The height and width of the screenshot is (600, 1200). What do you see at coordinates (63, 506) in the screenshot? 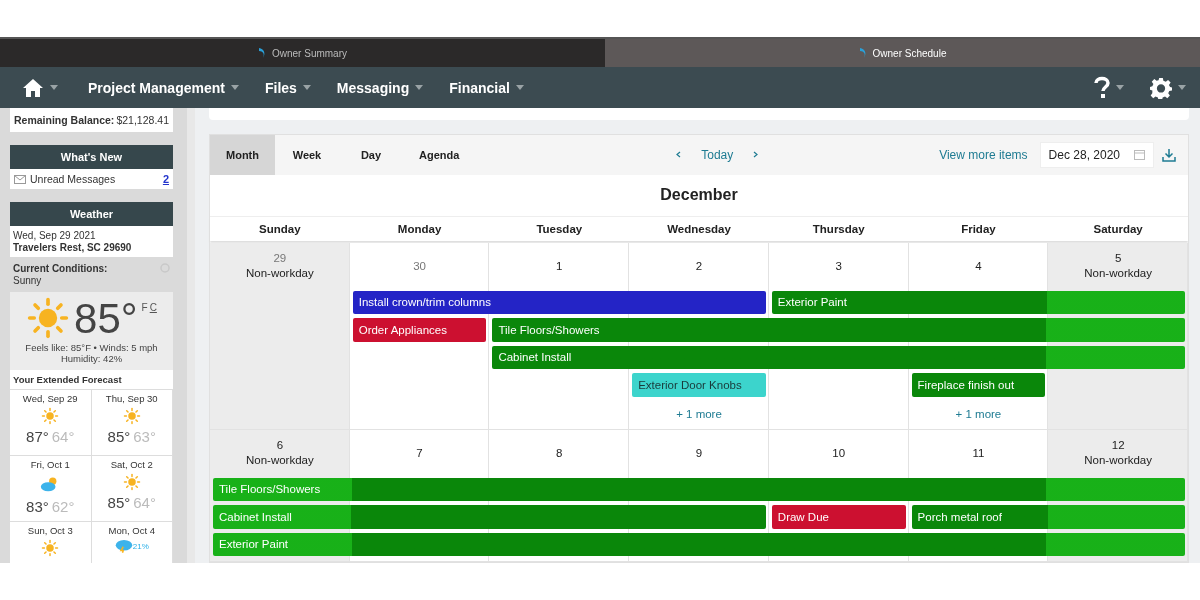
I see `low-temperature: 62°` at bounding box center [63, 506].